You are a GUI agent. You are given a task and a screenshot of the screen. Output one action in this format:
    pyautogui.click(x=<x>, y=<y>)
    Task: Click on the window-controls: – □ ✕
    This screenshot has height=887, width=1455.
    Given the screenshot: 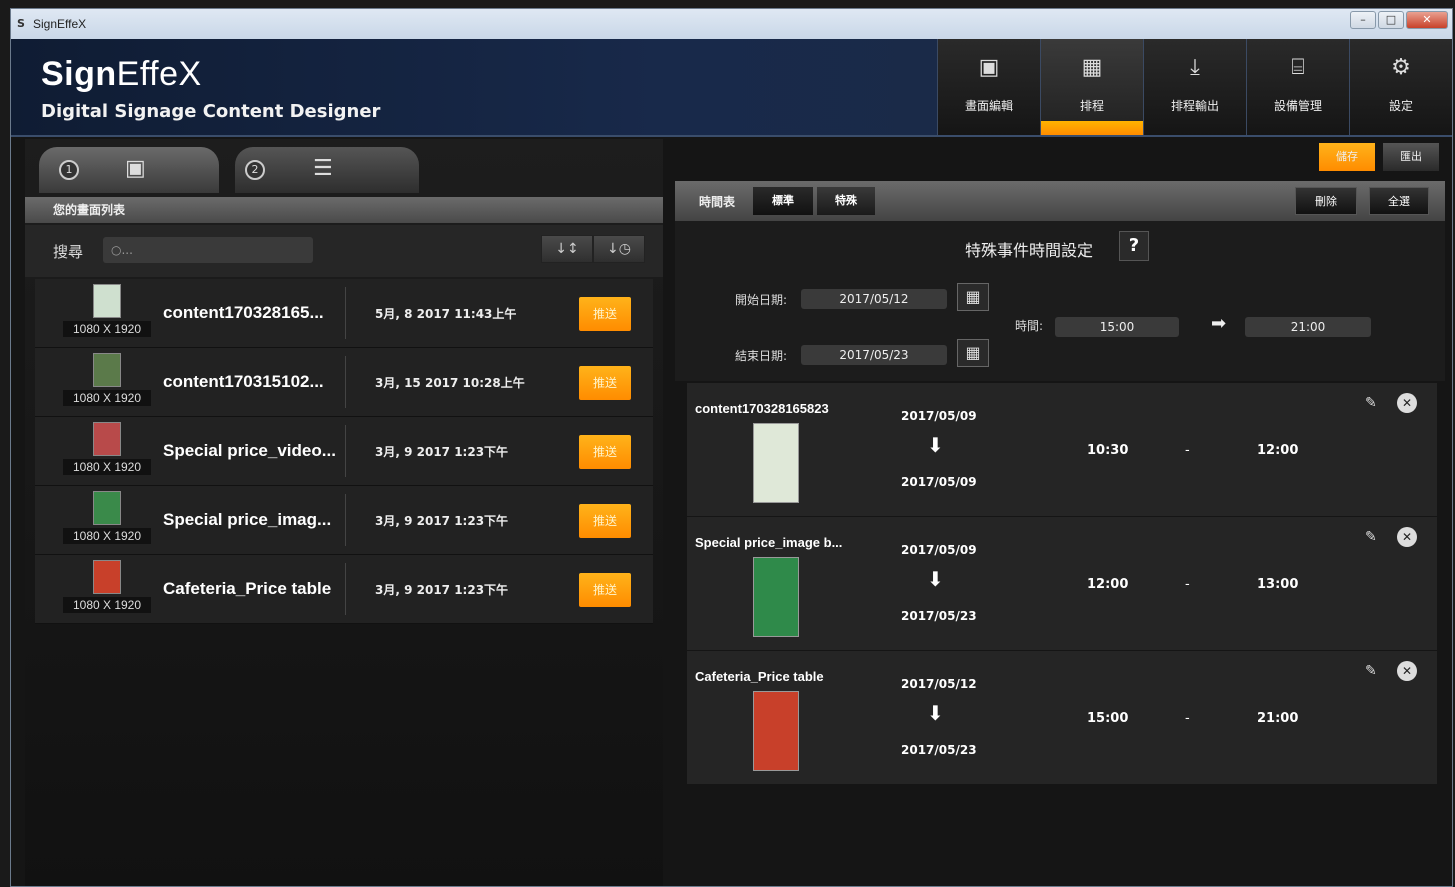 What is the action you would take?
    pyautogui.click(x=1399, y=20)
    